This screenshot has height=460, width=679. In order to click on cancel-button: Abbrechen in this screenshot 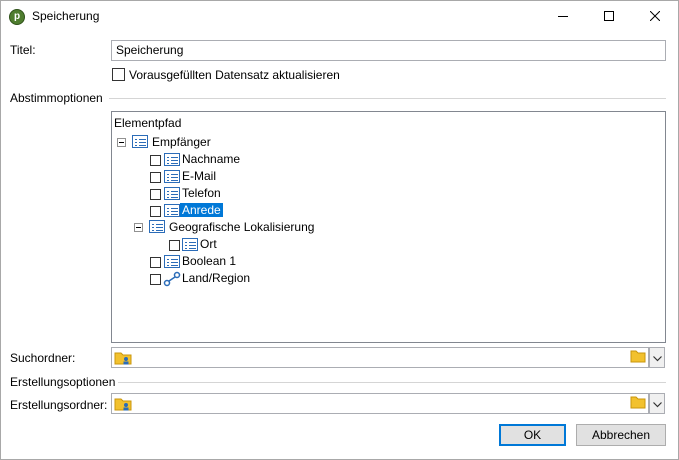, I will do `click(621, 435)`.